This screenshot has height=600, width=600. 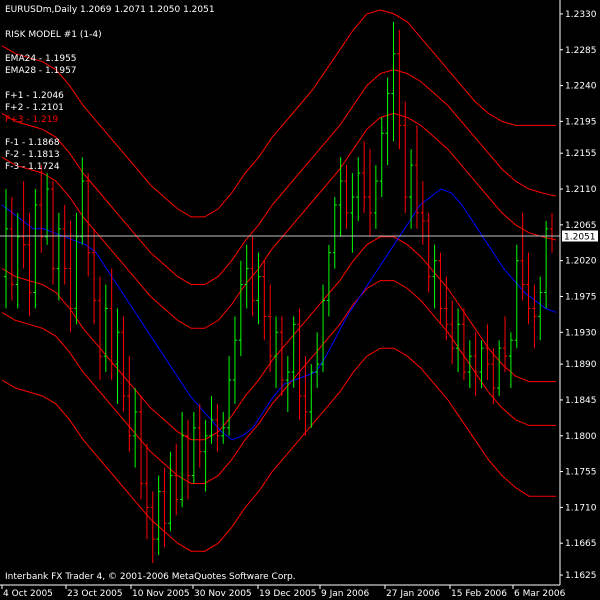 What do you see at coordinates (581, 437) in the screenshot?
I see `y-tick-label: 1.1800` at bounding box center [581, 437].